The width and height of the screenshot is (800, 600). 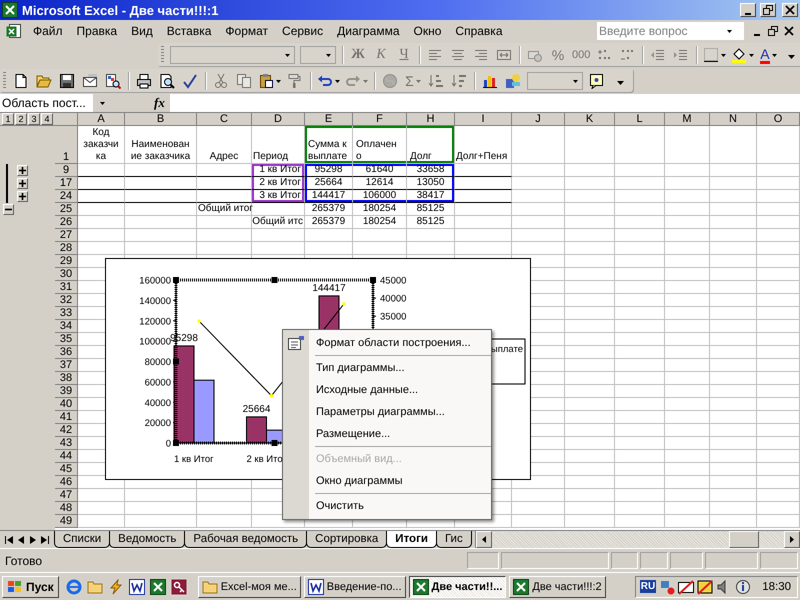 What do you see at coordinates (427, 31) in the screenshot?
I see `menu-bar-item: Окно` at bounding box center [427, 31].